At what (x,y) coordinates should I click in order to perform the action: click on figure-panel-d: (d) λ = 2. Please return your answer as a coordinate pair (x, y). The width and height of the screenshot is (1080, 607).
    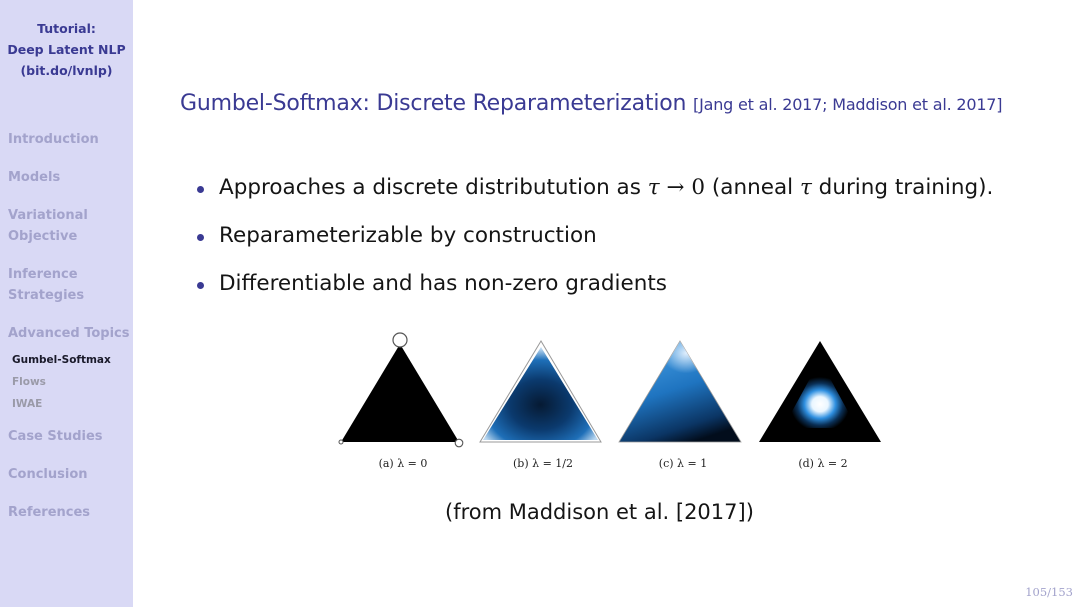
    Looking at the image, I should click on (823, 405).